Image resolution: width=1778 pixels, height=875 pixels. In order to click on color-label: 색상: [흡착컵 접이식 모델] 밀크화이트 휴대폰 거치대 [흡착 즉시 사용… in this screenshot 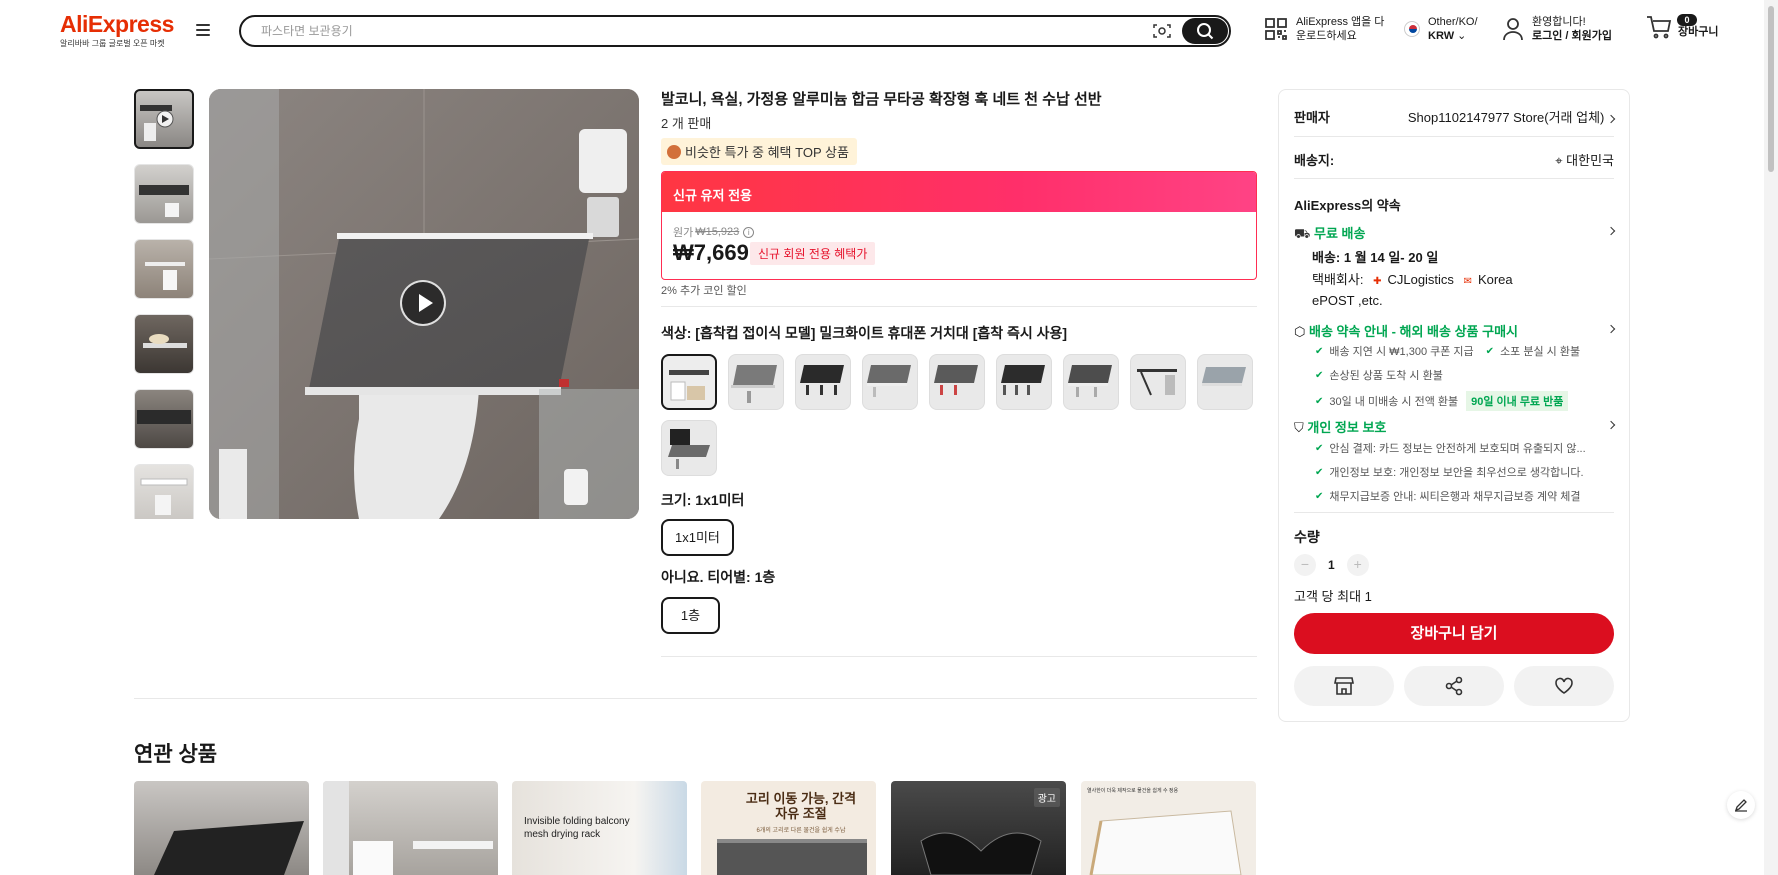, I will do `click(864, 333)`.